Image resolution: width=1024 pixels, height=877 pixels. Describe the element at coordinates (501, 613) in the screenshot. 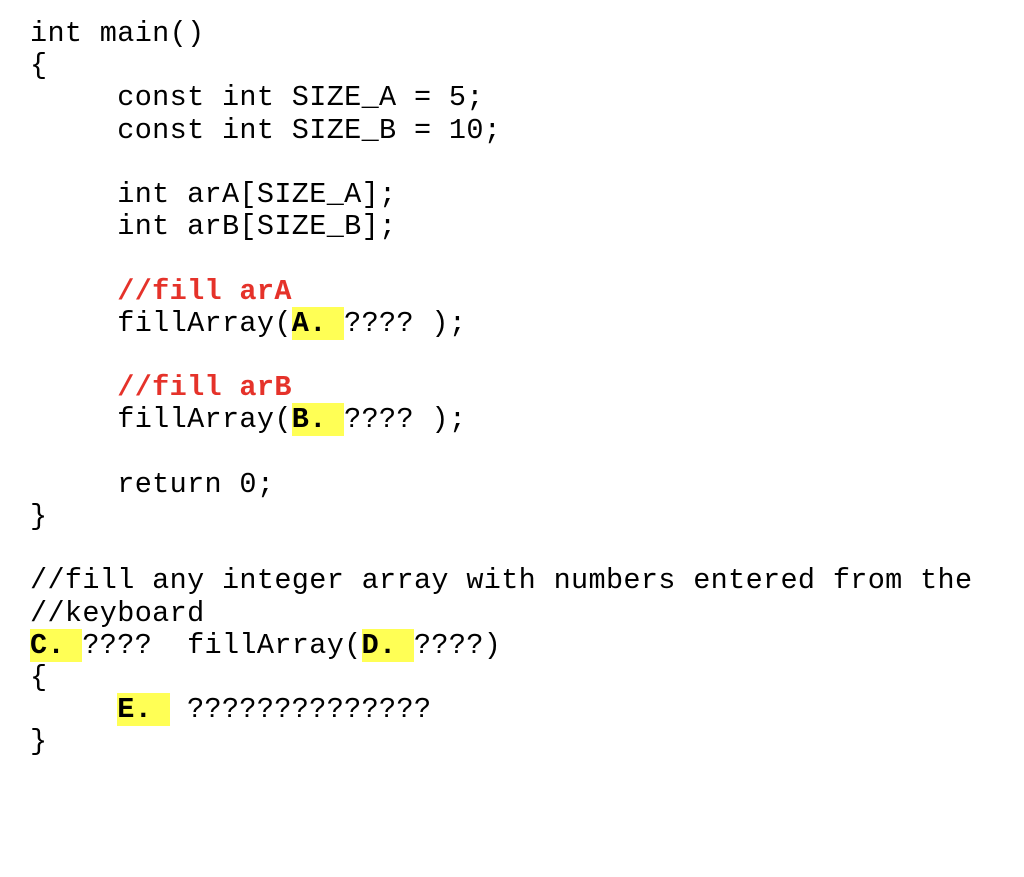

I see `code-line: //keyboard` at that location.